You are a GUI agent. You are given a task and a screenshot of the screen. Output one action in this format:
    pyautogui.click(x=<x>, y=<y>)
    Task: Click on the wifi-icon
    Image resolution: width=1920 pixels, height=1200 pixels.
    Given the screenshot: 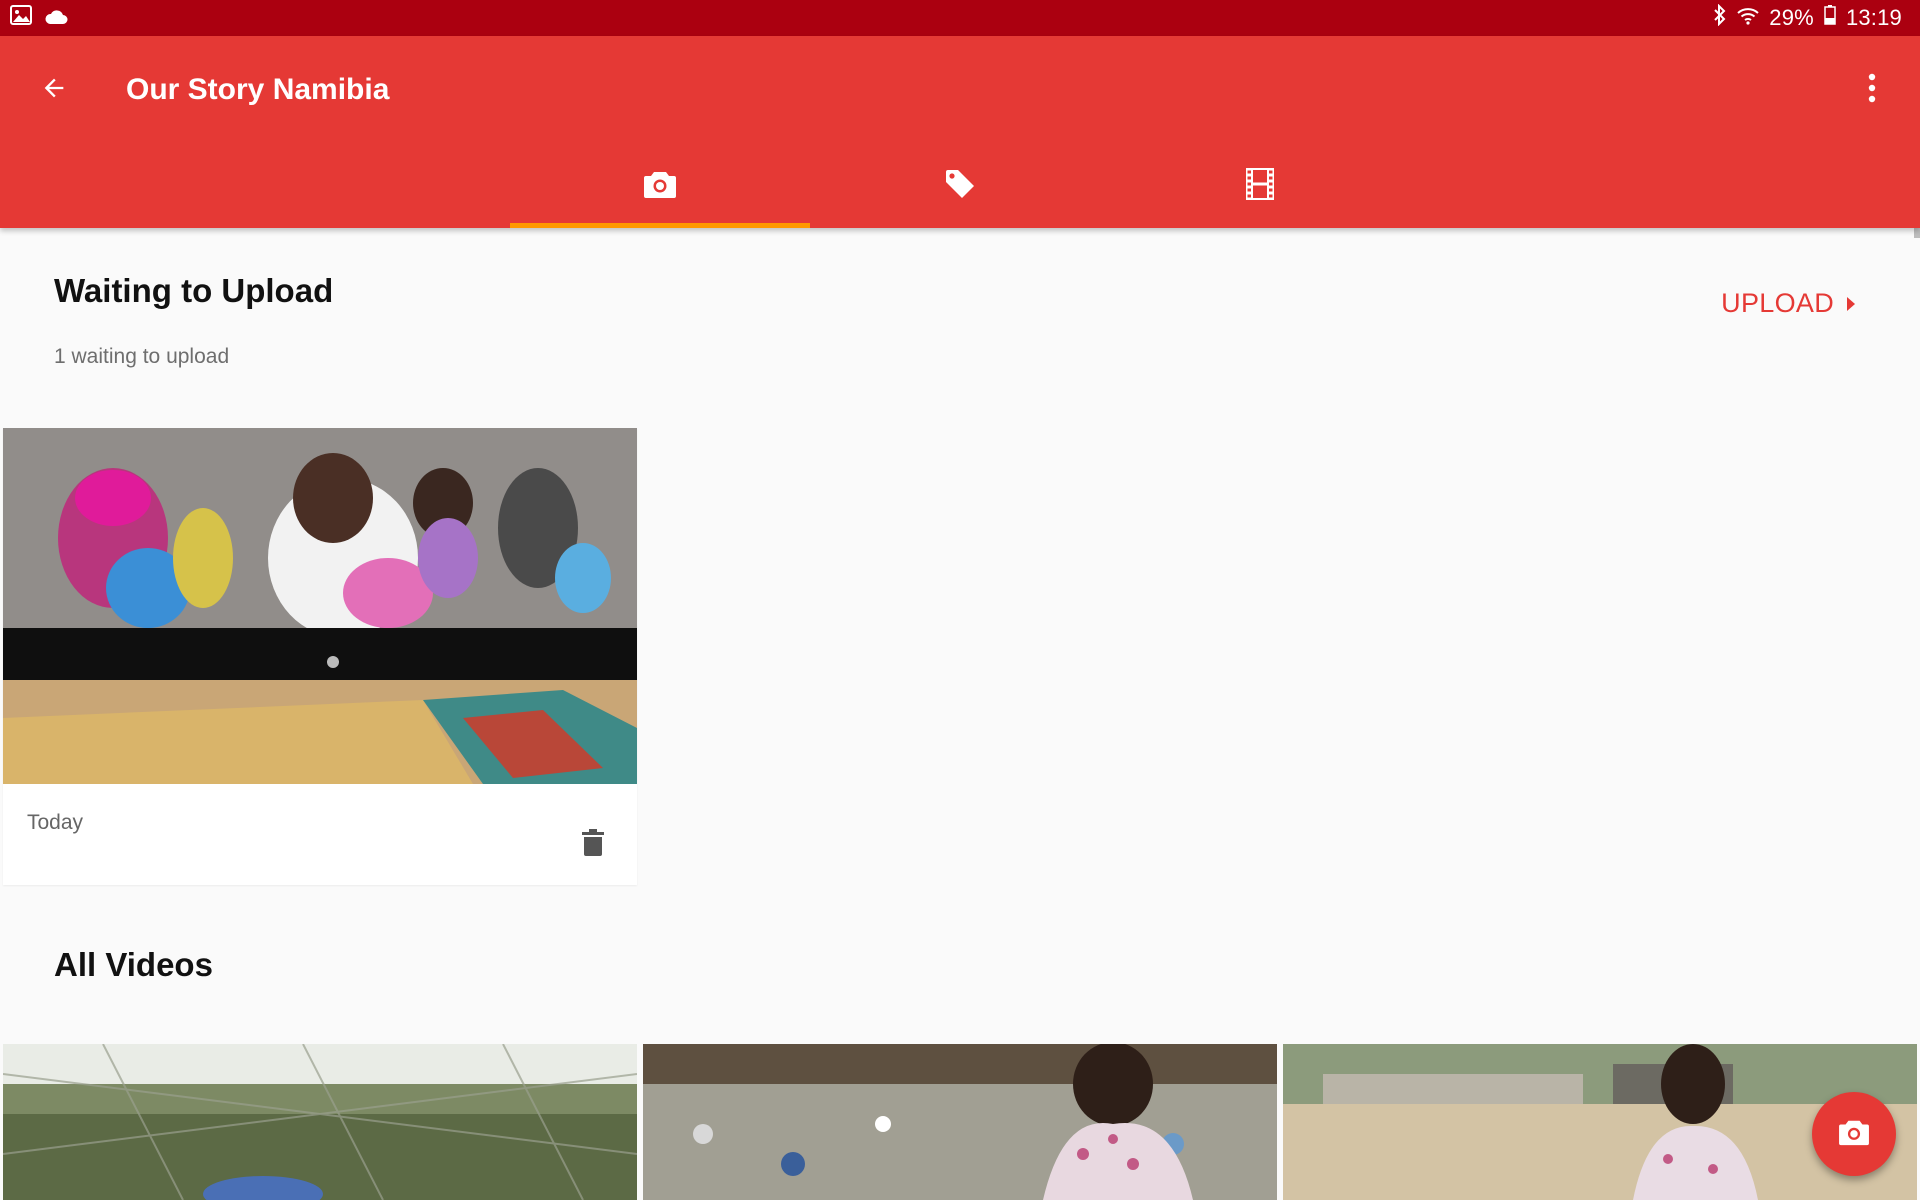 What is the action you would take?
    pyautogui.click(x=1748, y=18)
    